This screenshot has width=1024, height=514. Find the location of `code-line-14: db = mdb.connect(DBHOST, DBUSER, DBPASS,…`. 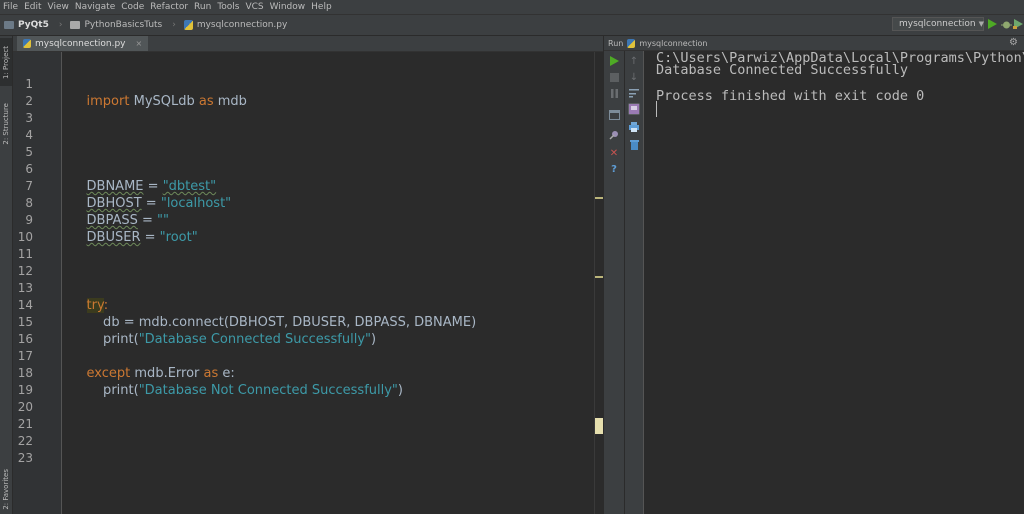

code-line-14: db = mdb.connect(DBHOST, DBUSER, DBPASS,… is located at coordinates (273, 313).